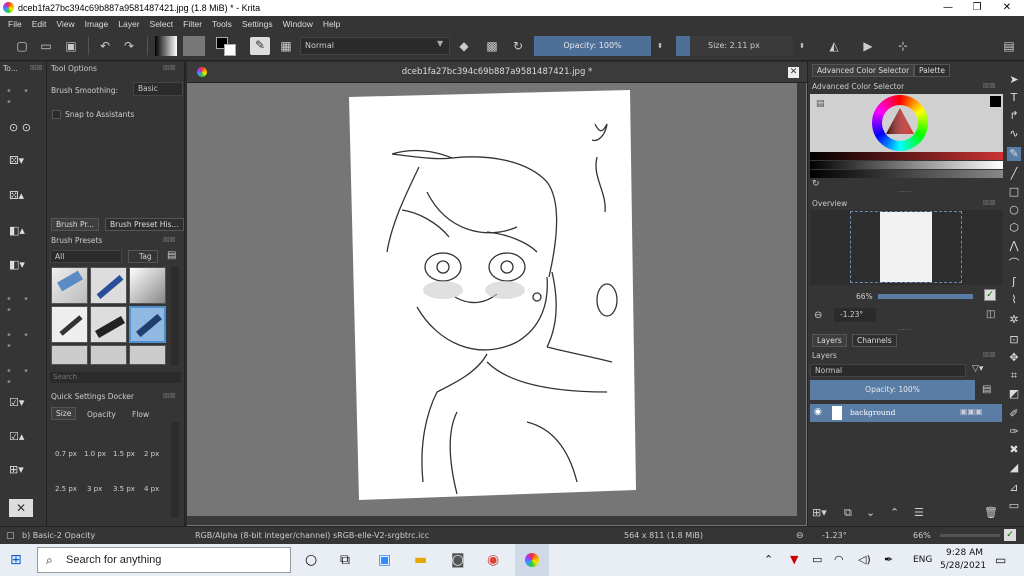 The image size is (1024, 576). I want to click on blend-mode-combo: Normal, so click(375, 46).